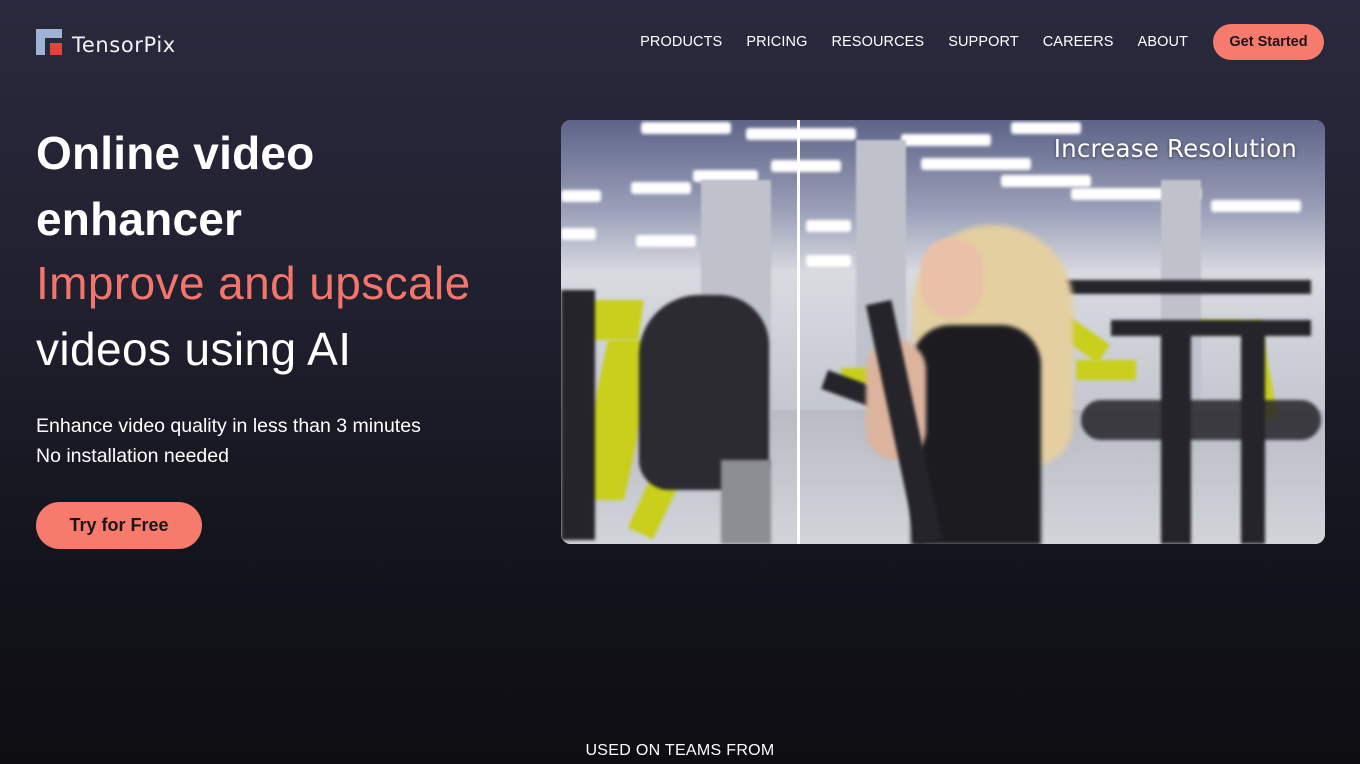 This screenshot has height=764, width=1360. What do you see at coordinates (175, 186) in the screenshot?
I see `hero-title: Online video enhancer` at bounding box center [175, 186].